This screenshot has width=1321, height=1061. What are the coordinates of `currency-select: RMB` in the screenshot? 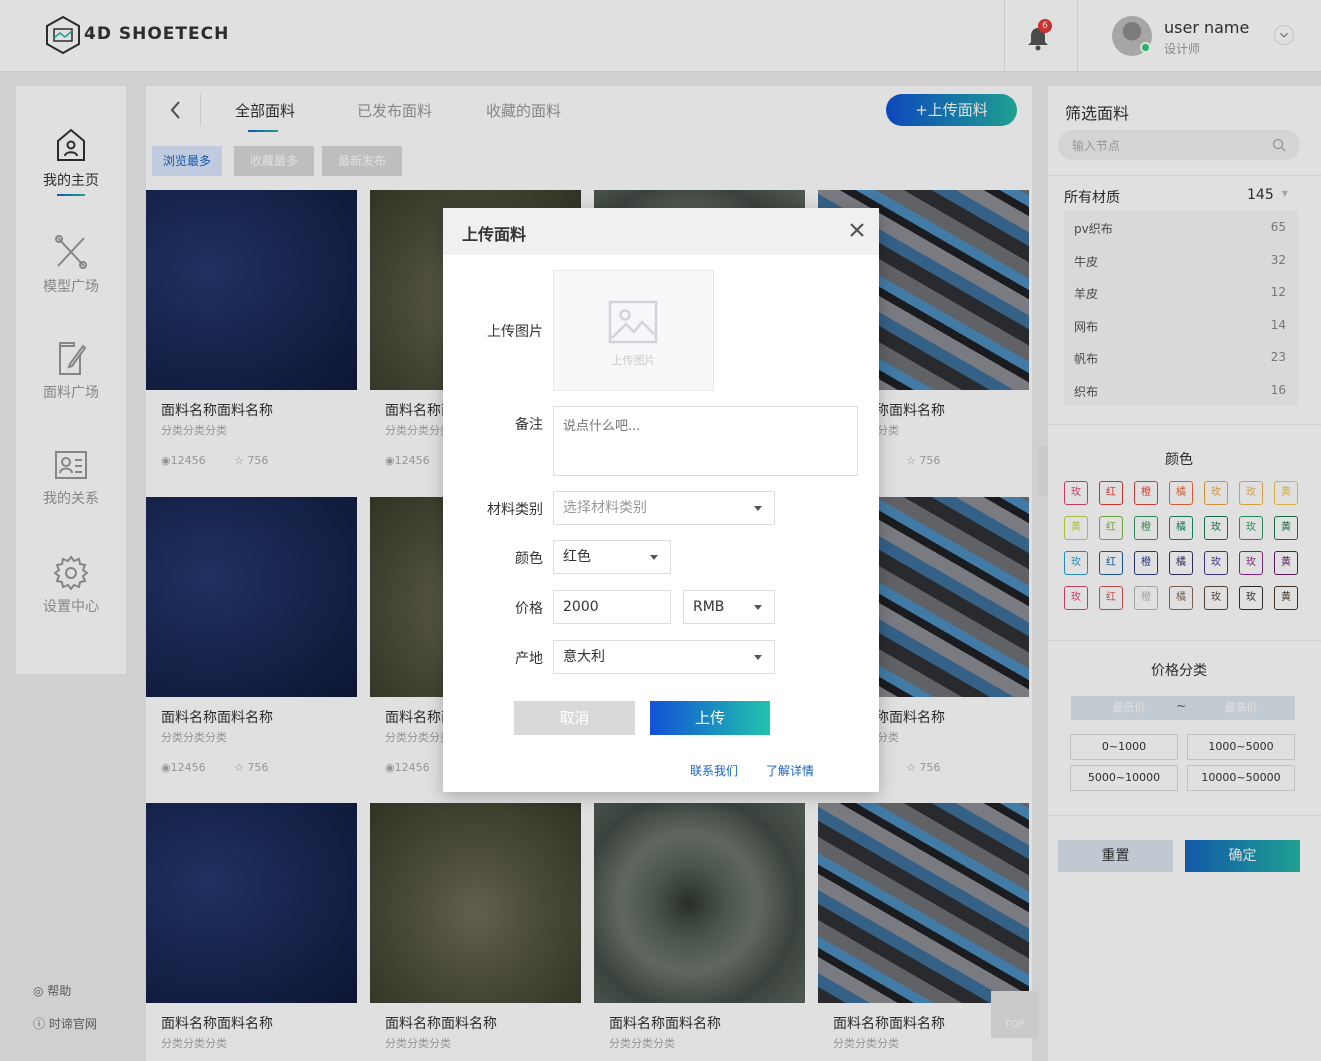 It's located at (729, 607).